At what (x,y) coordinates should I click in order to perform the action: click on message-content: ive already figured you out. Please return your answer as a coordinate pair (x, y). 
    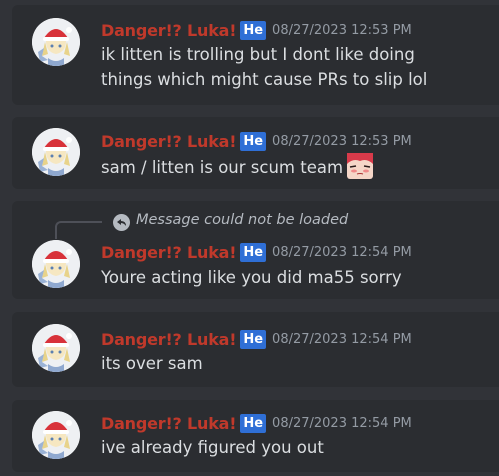
    Looking at the image, I should click on (212, 447).